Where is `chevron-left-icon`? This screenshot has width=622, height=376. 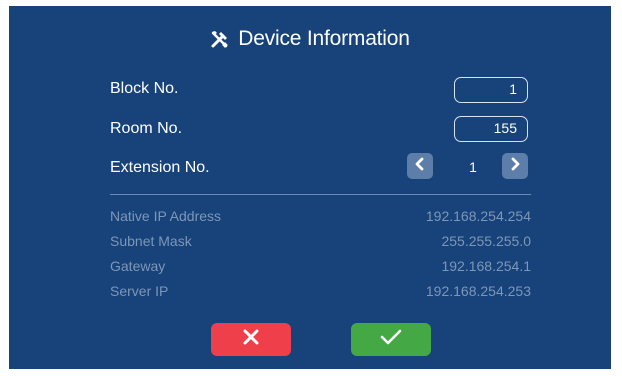
chevron-left-icon is located at coordinates (420, 166).